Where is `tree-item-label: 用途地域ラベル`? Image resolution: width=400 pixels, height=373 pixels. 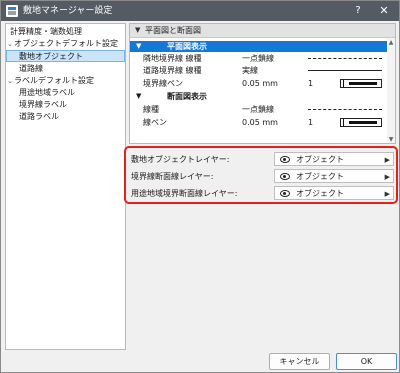
tree-item-label: 用途地域ラベル is located at coordinates (47, 92).